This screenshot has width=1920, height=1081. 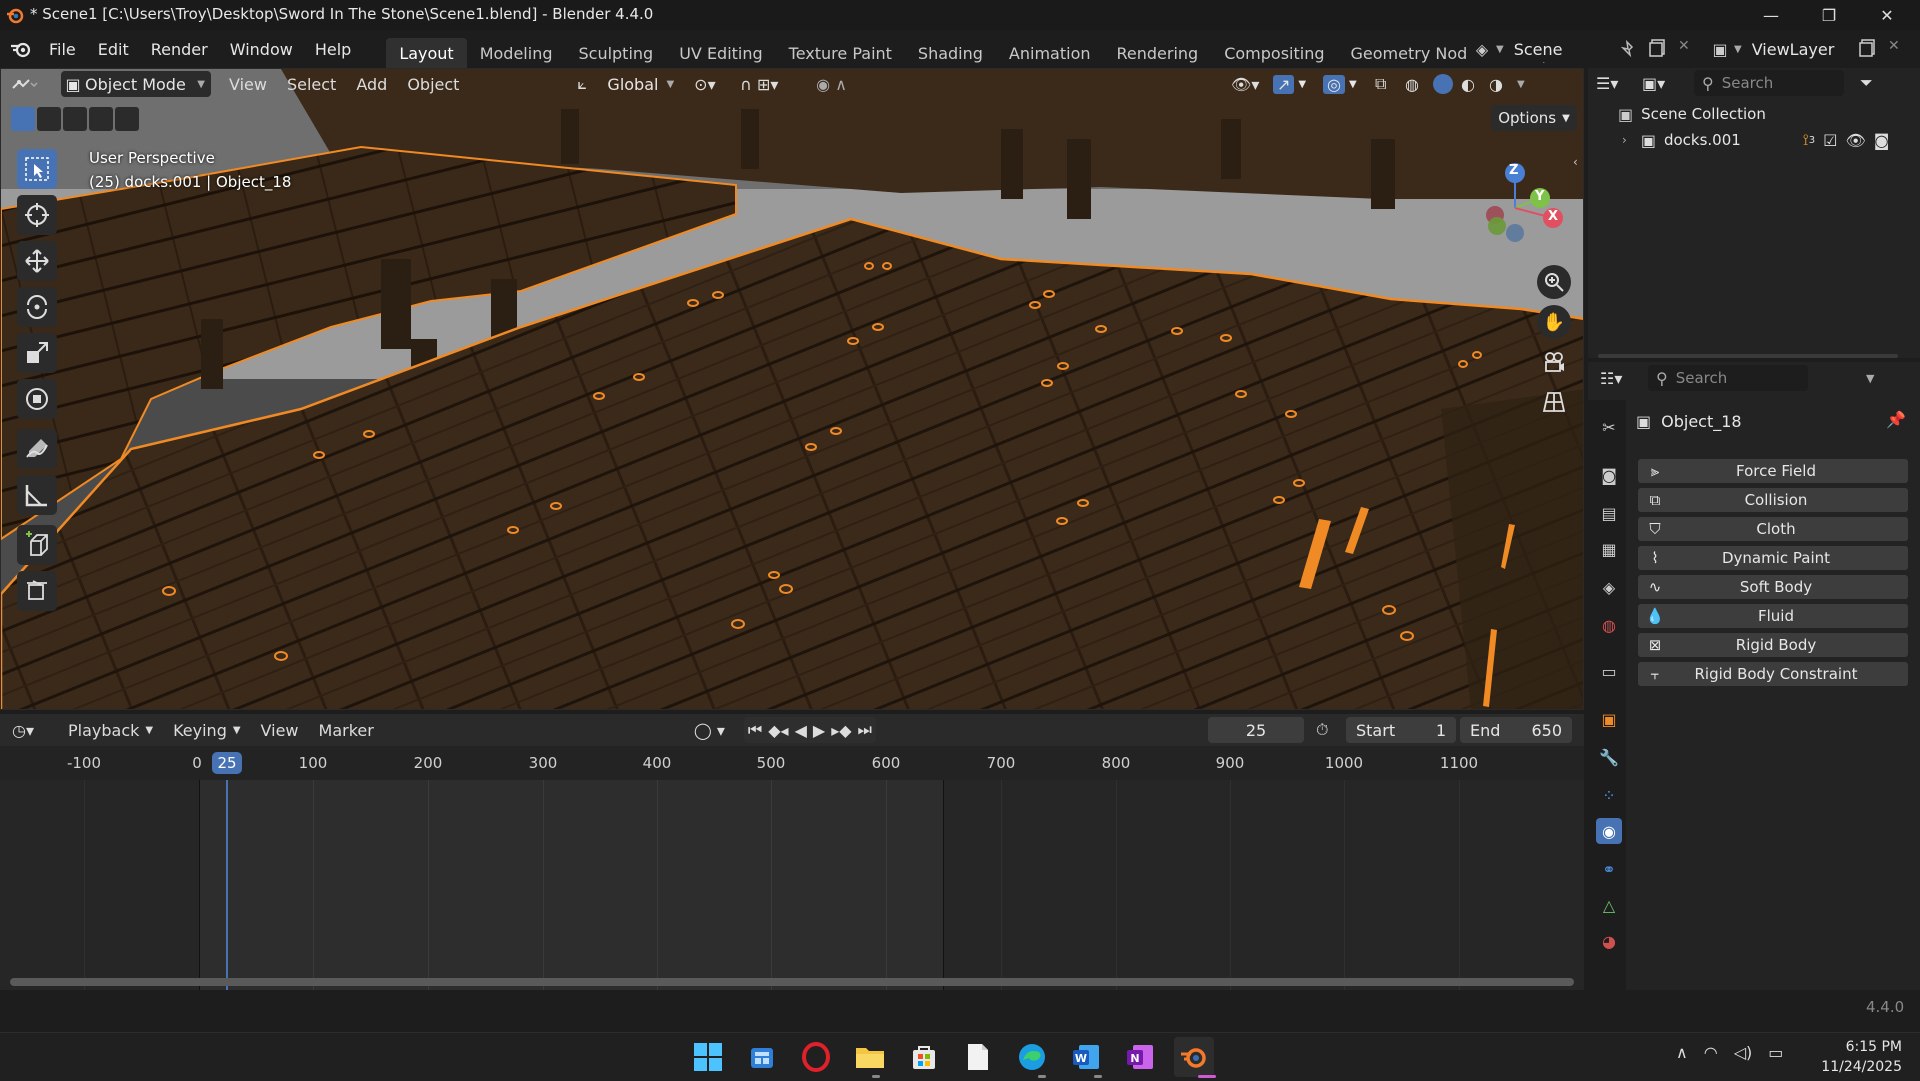 What do you see at coordinates (762, 1057) in the screenshot?
I see `task-view-icon` at bounding box center [762, 1057].